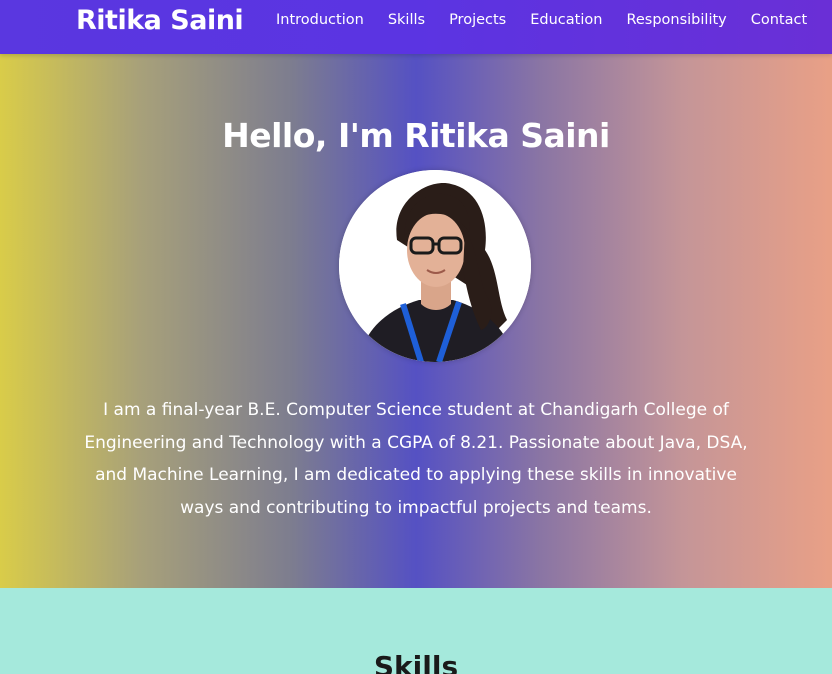  I want to click on profile-photo-icon, so click(435, 266).